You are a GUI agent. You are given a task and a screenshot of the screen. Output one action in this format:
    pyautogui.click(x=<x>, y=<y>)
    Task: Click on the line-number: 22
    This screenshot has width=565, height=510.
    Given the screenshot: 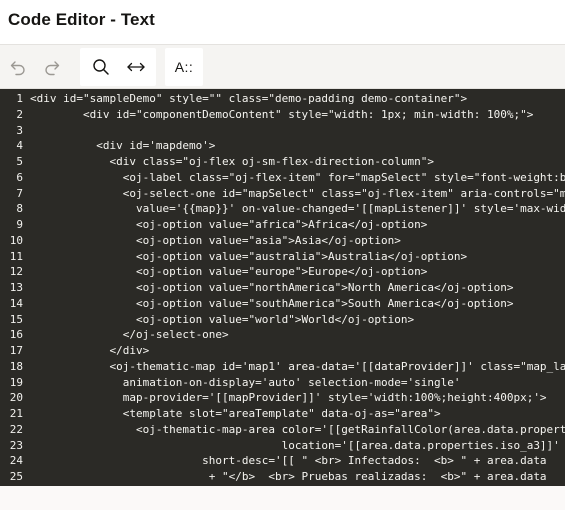 What is the action you would take?
    pyautogui.click(x=16, y=429)
    